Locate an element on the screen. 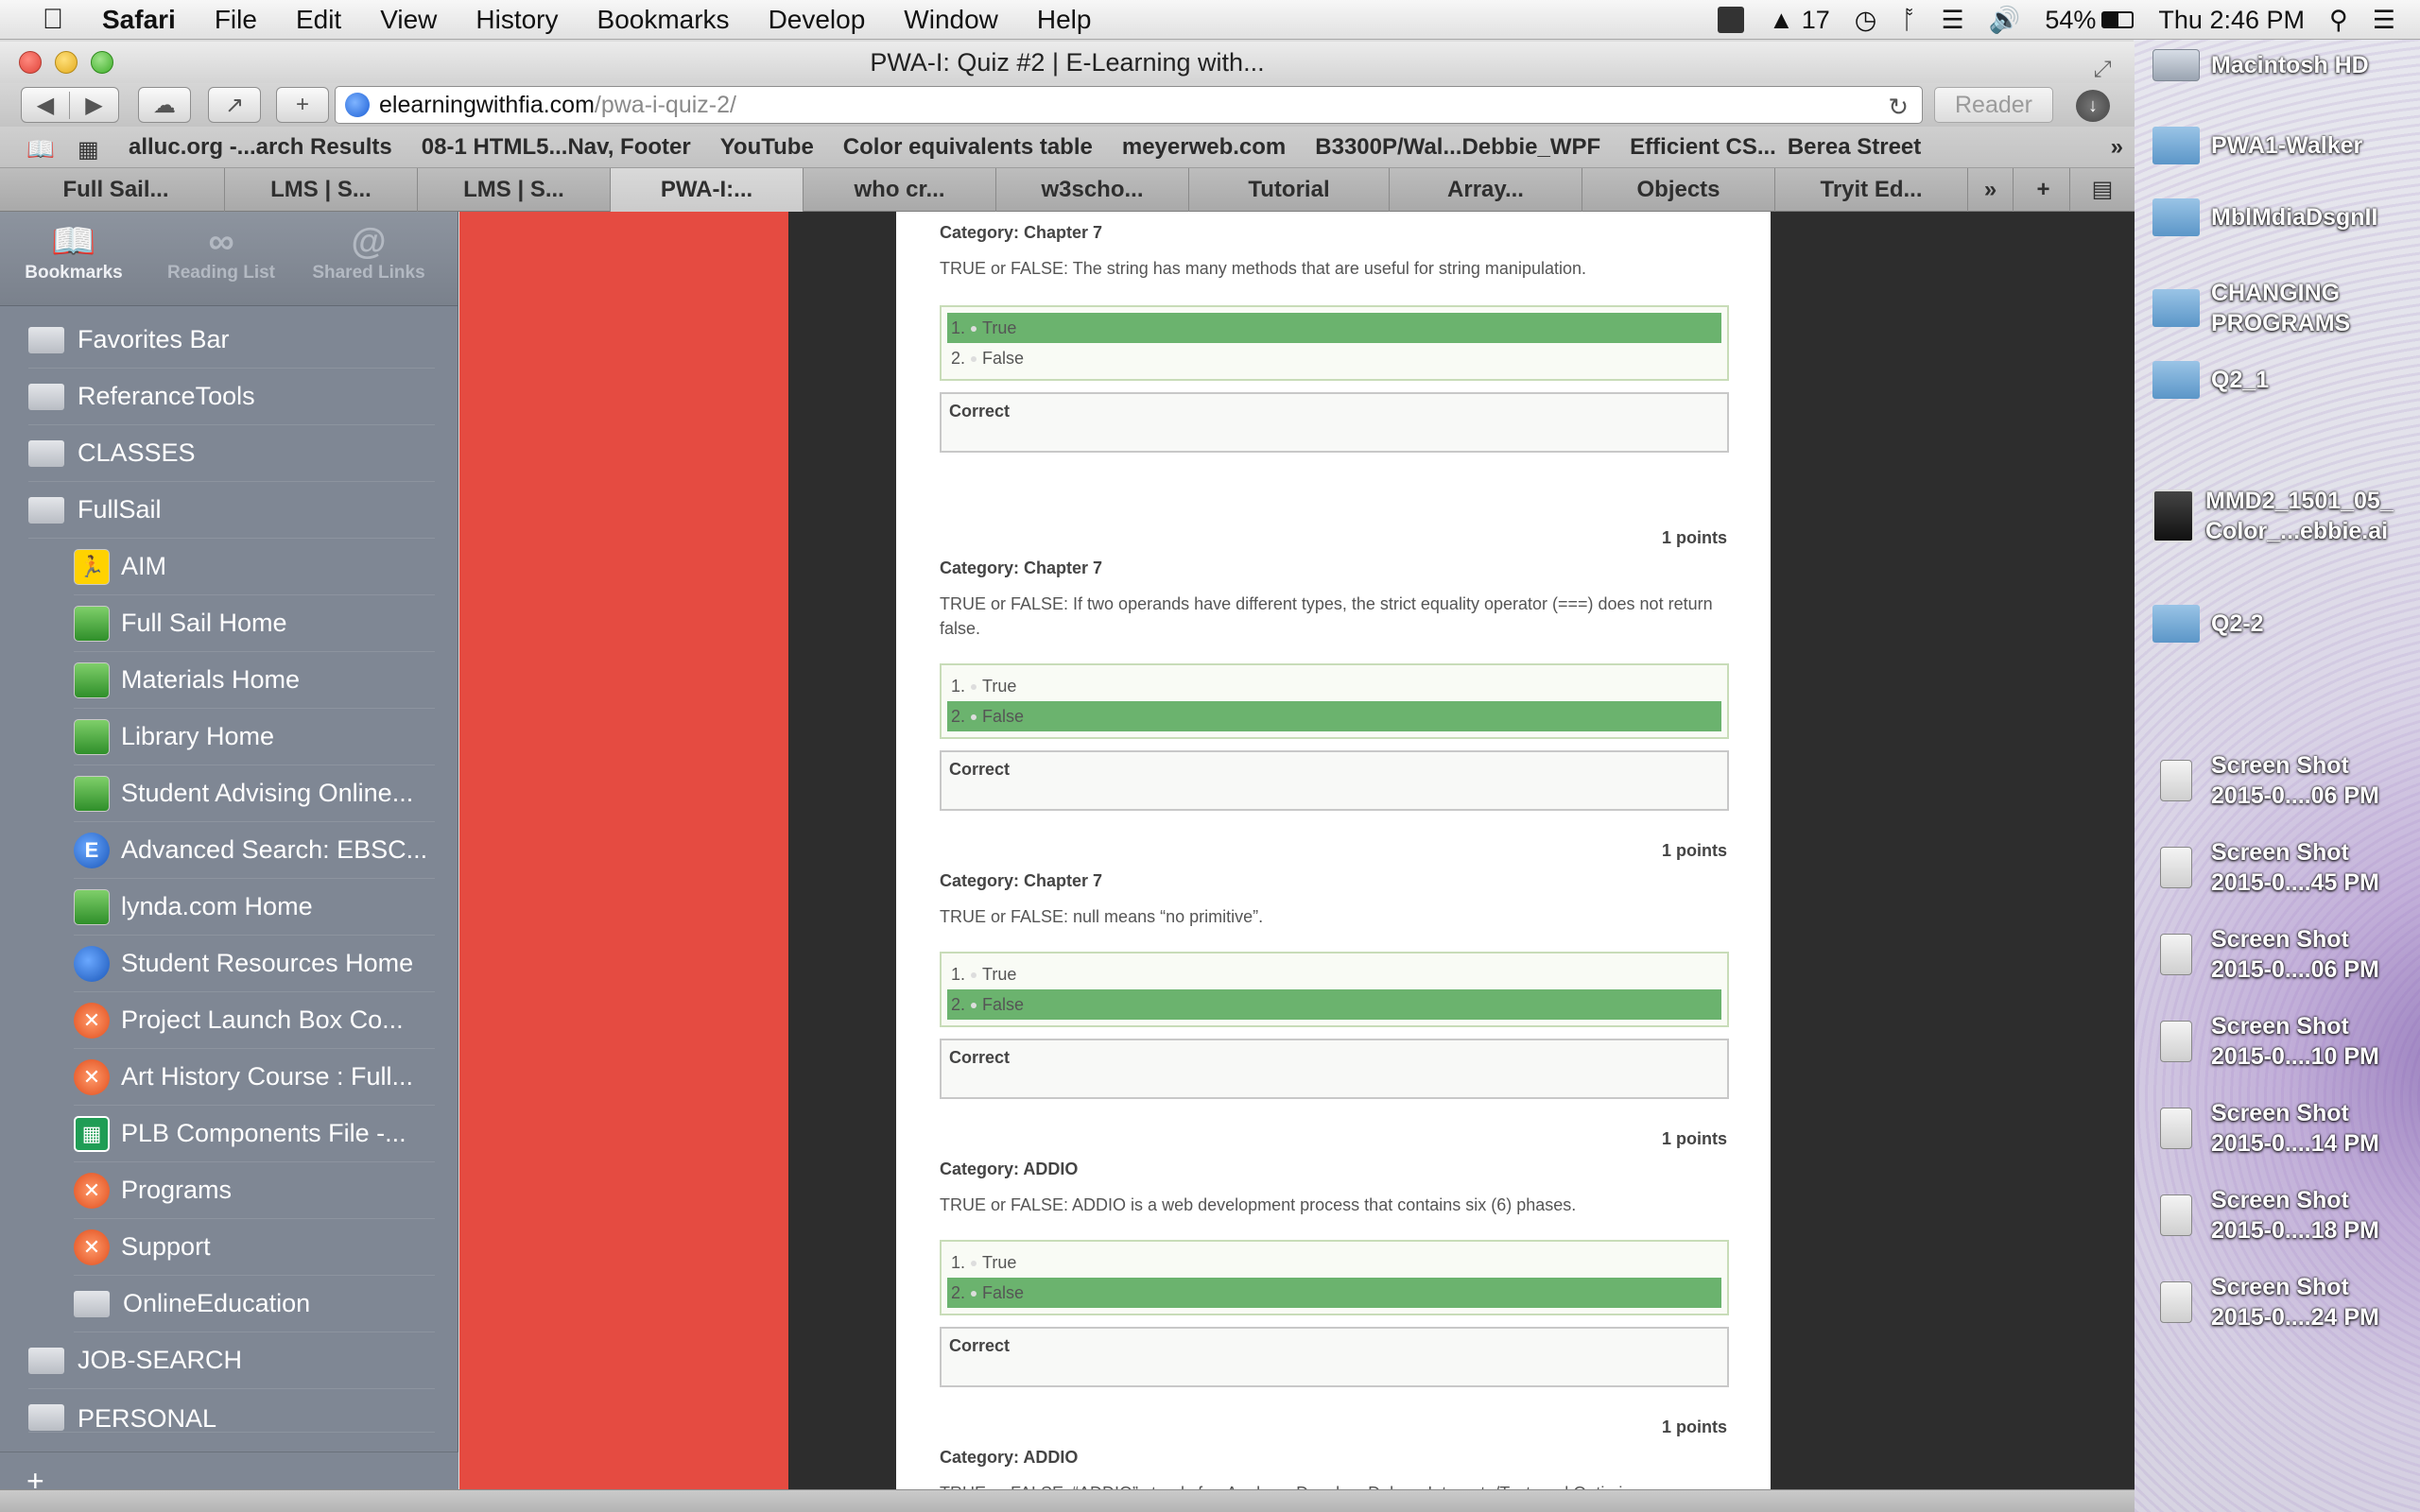  bookmarks-overflow-chevron-icon: » is located at coordinates (2117, 147).